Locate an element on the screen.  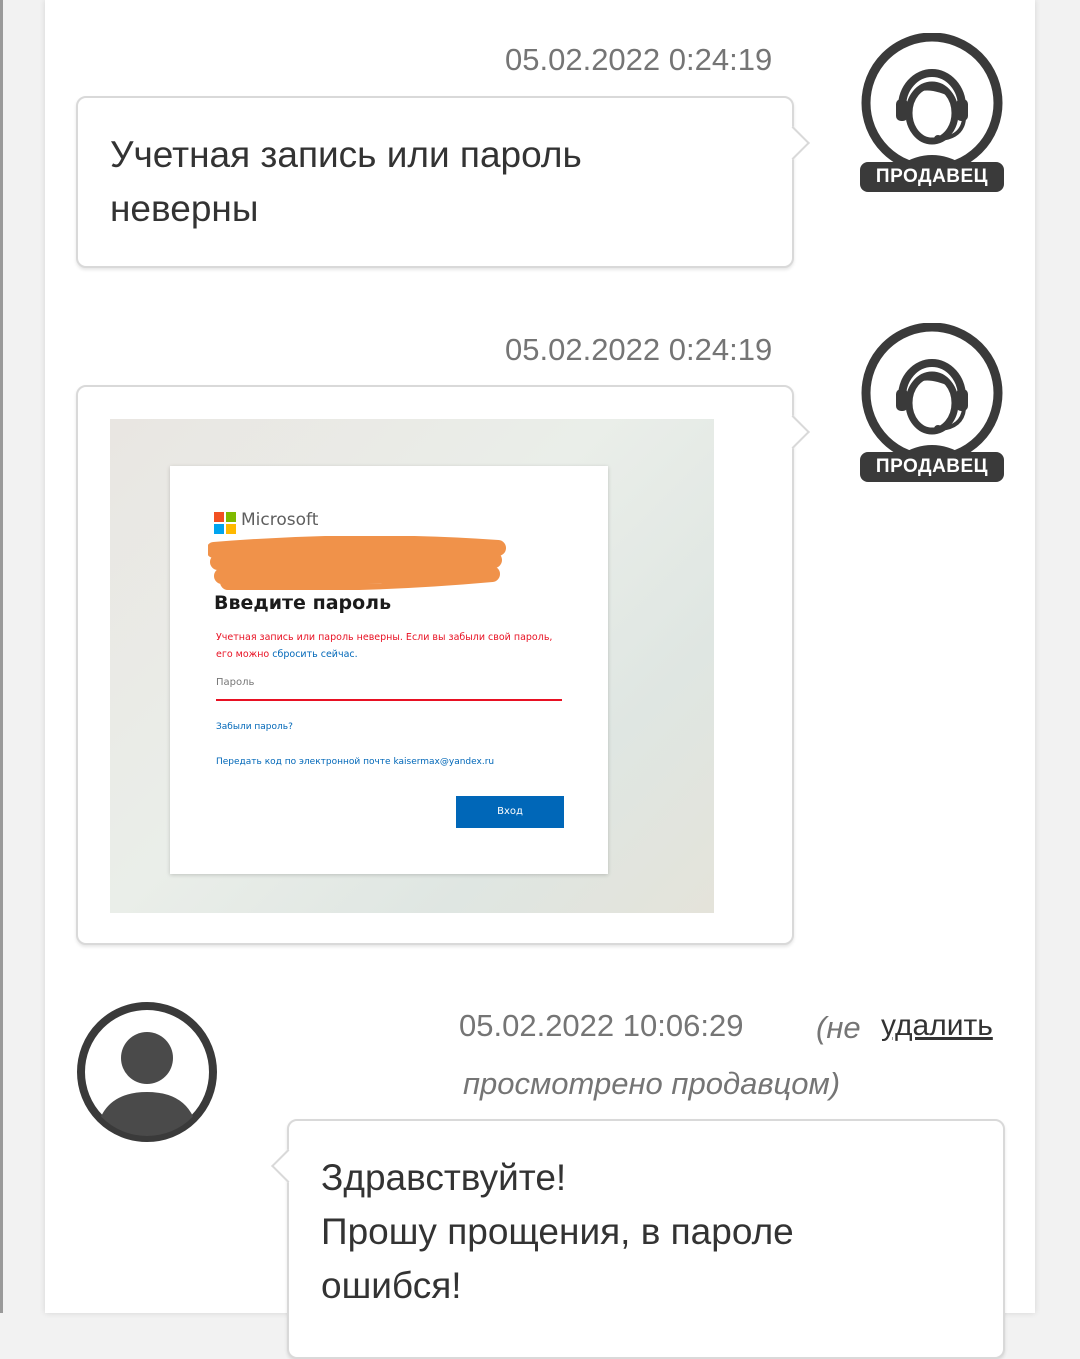
message-text: Учетная запись или пароль неверны is located at coordinates (346, 182).